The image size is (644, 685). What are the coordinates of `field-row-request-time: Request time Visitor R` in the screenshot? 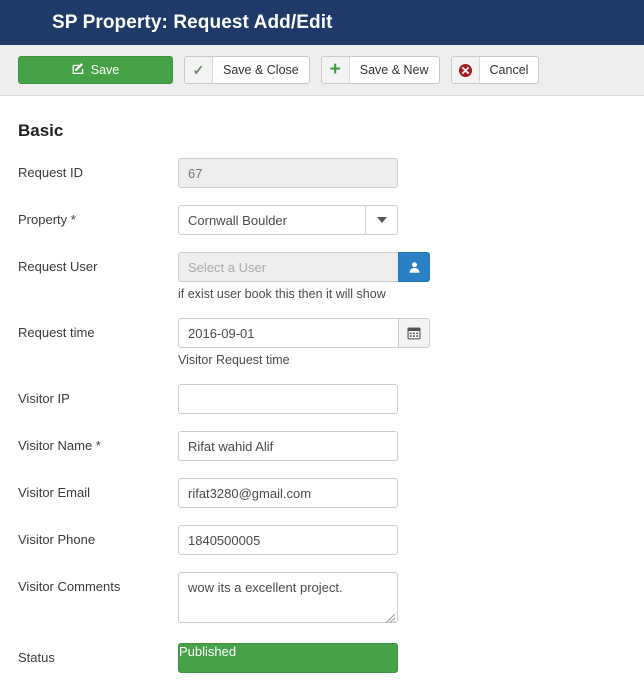 It's located at (322, 342).